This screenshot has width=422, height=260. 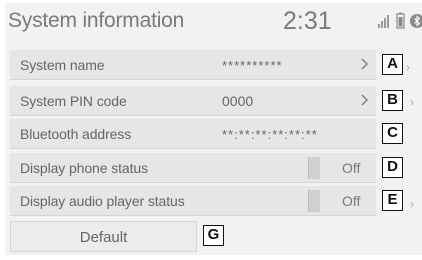 I want to click on system-name-value: **********, so click(x=252, y=65).